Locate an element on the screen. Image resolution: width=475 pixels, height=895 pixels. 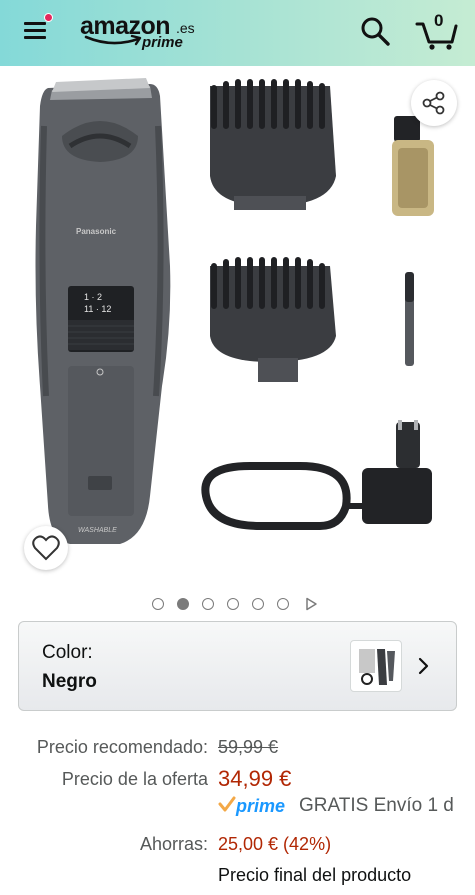
search-icon is located at coordinates (375, 31).